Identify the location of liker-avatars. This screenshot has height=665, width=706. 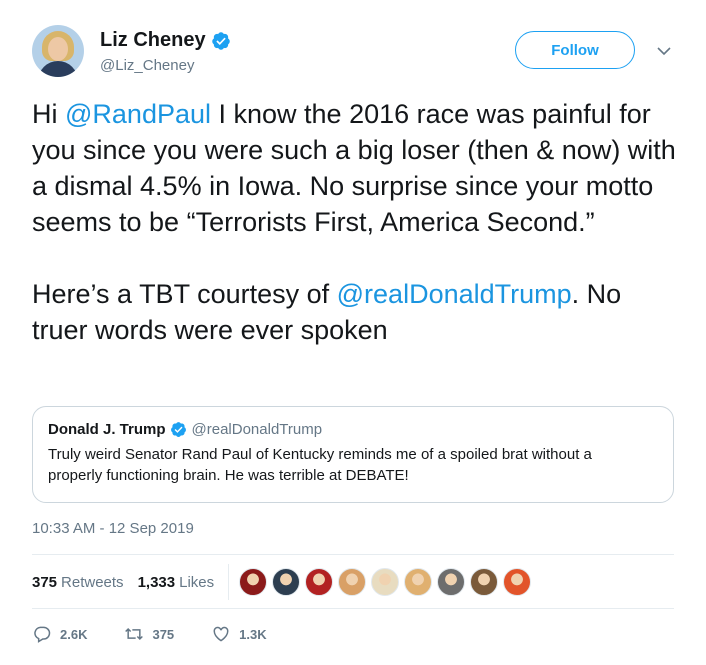
(387, 582).